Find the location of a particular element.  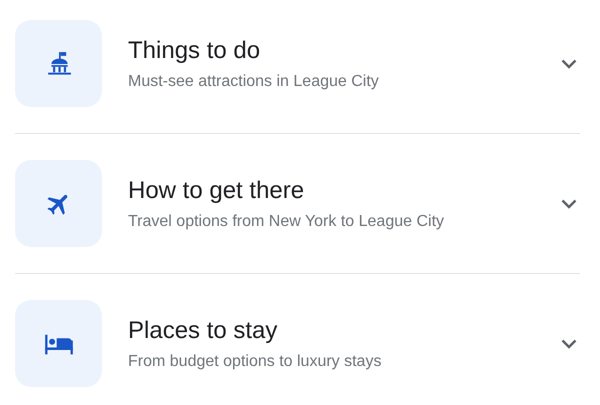

section-subtitle: Travel options from New York to League City is located at coordinates (287, 222).